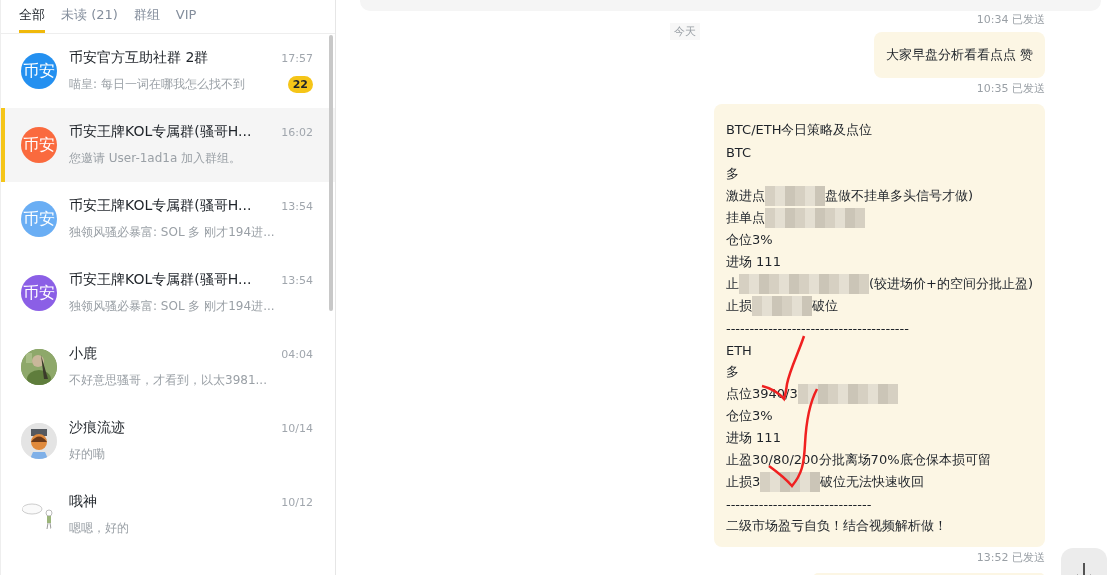  I want to click on chat-item: 沙痕流迹 10/14 好的嘞, so click(168, 441).